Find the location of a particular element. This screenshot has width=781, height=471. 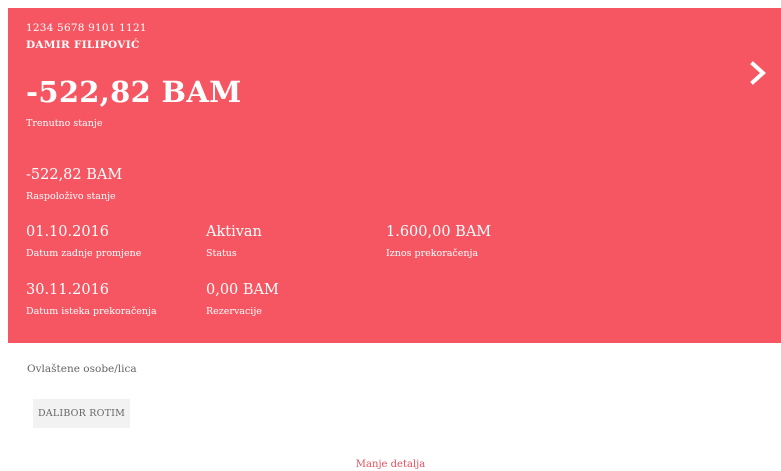

available-balance: -522,82 BAM is located at coordinates (74, 175).